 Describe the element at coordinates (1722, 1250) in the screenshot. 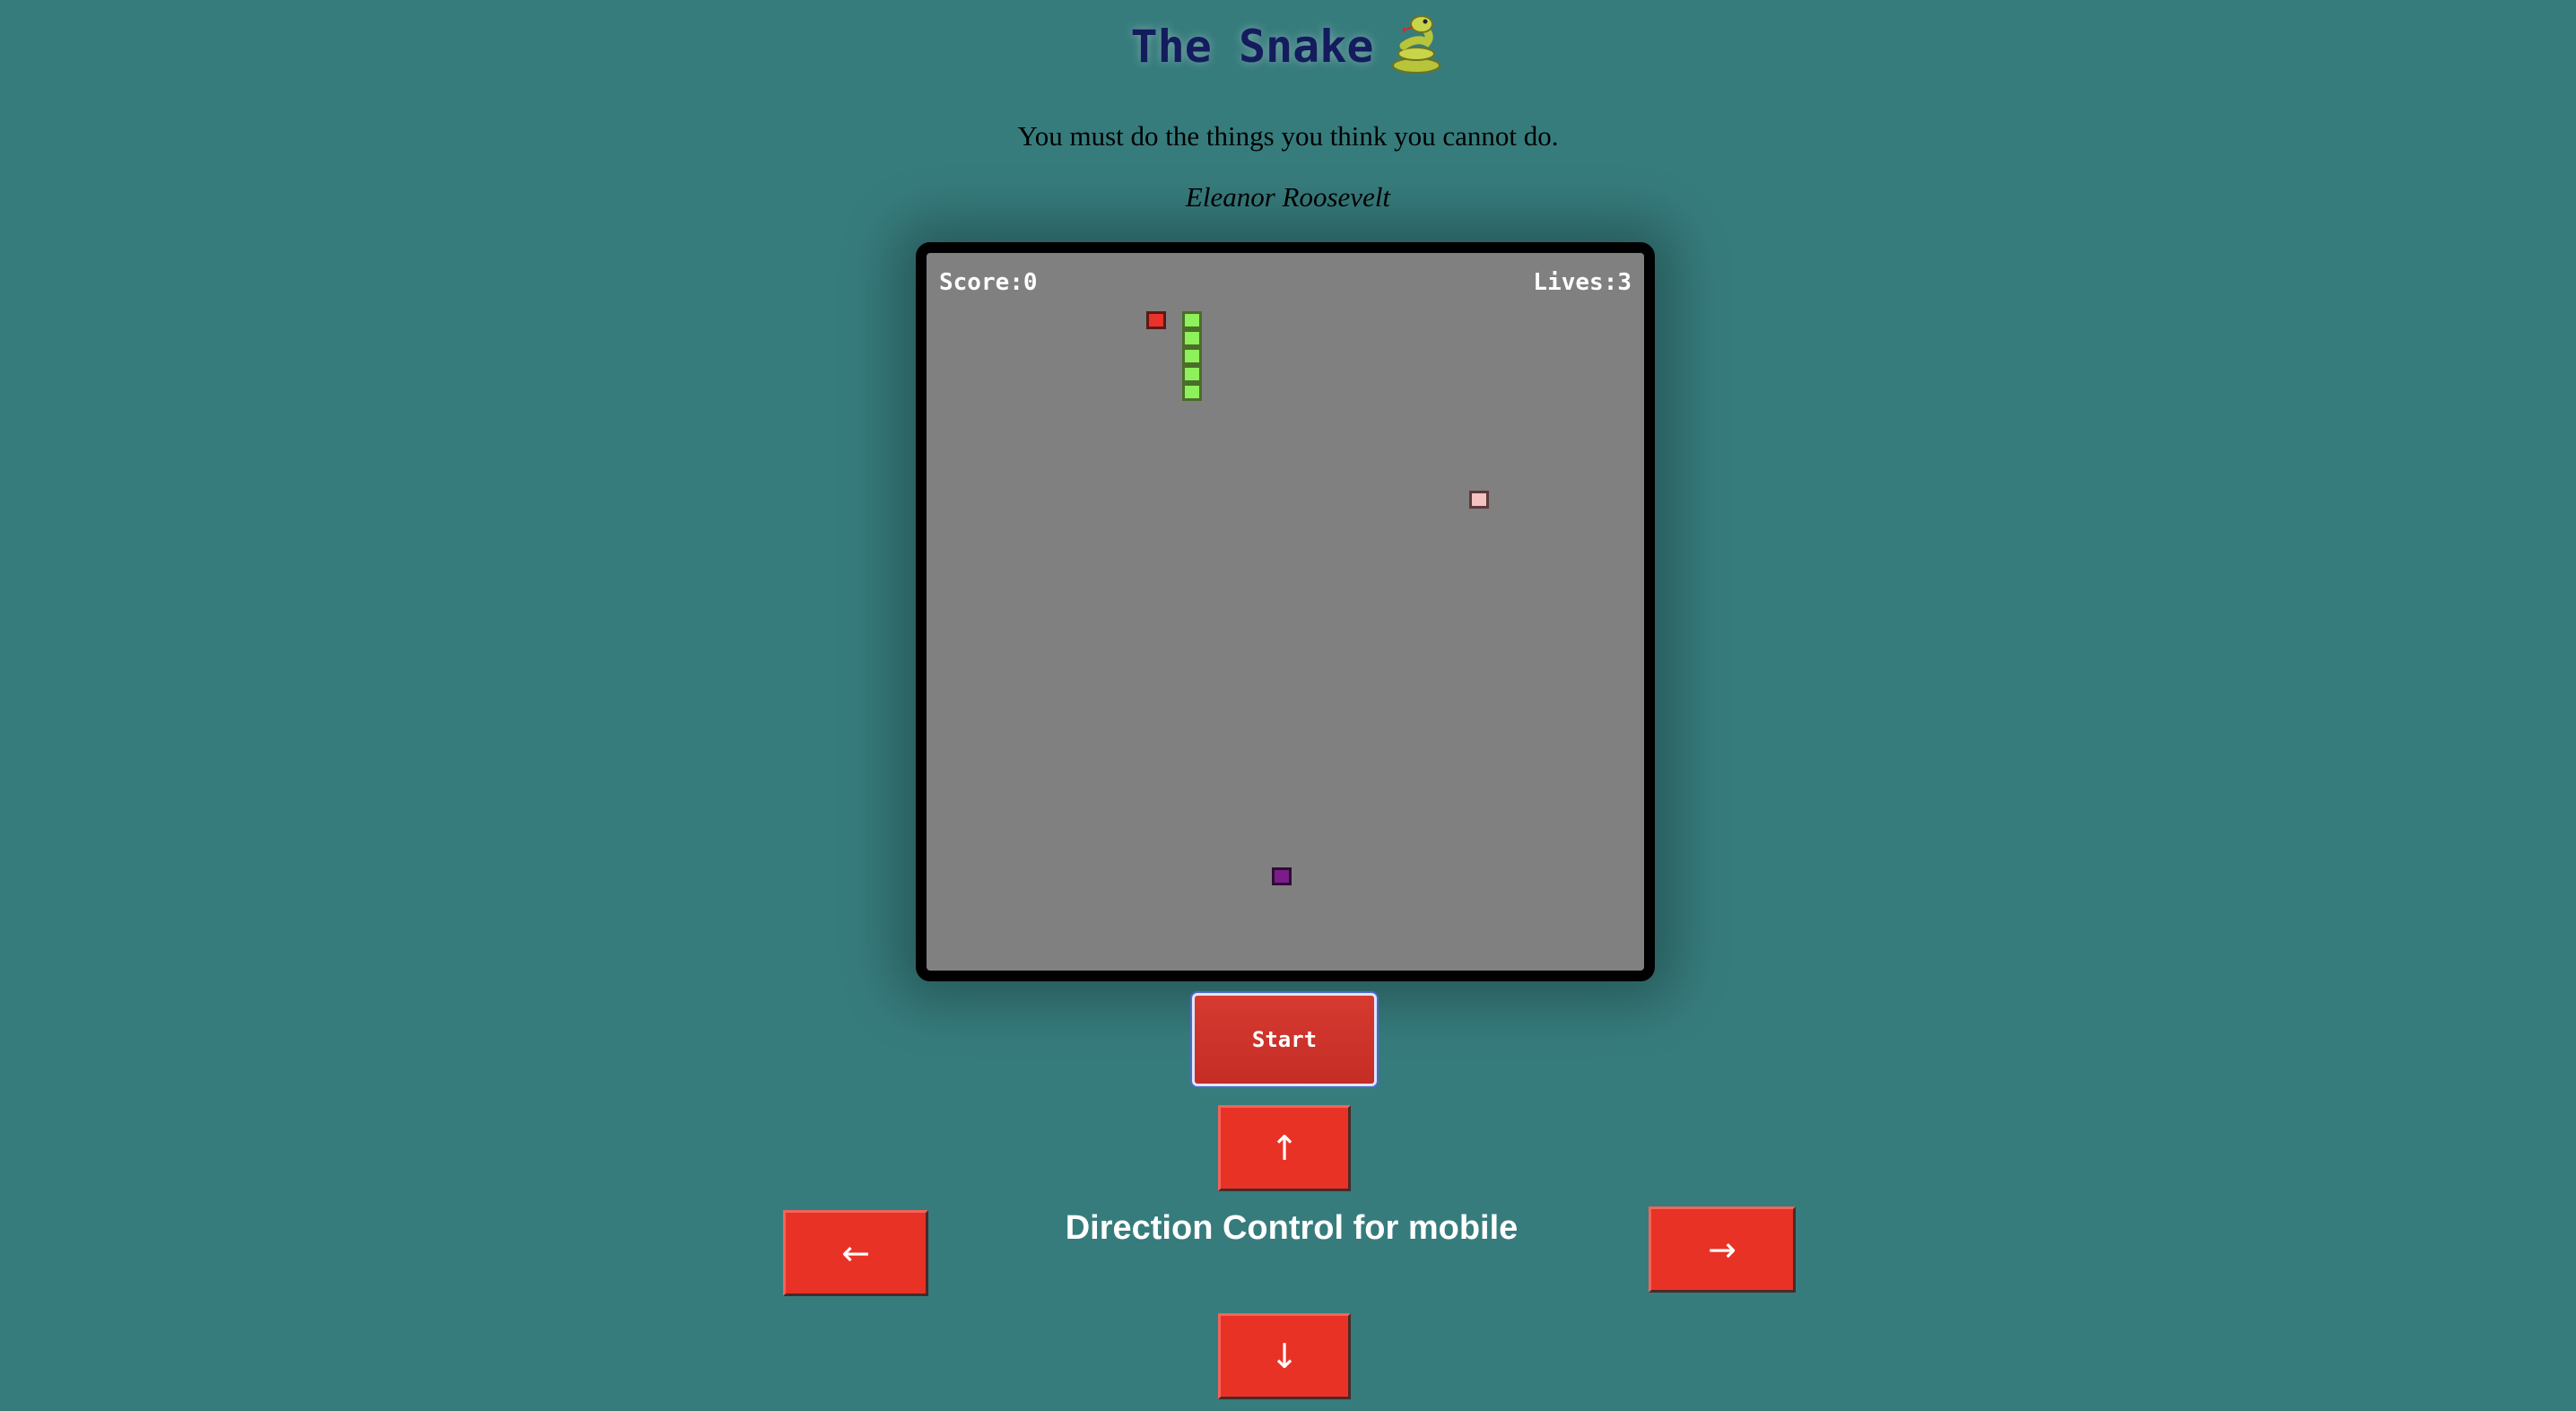

I see `right-arrow-button: →` at that location.